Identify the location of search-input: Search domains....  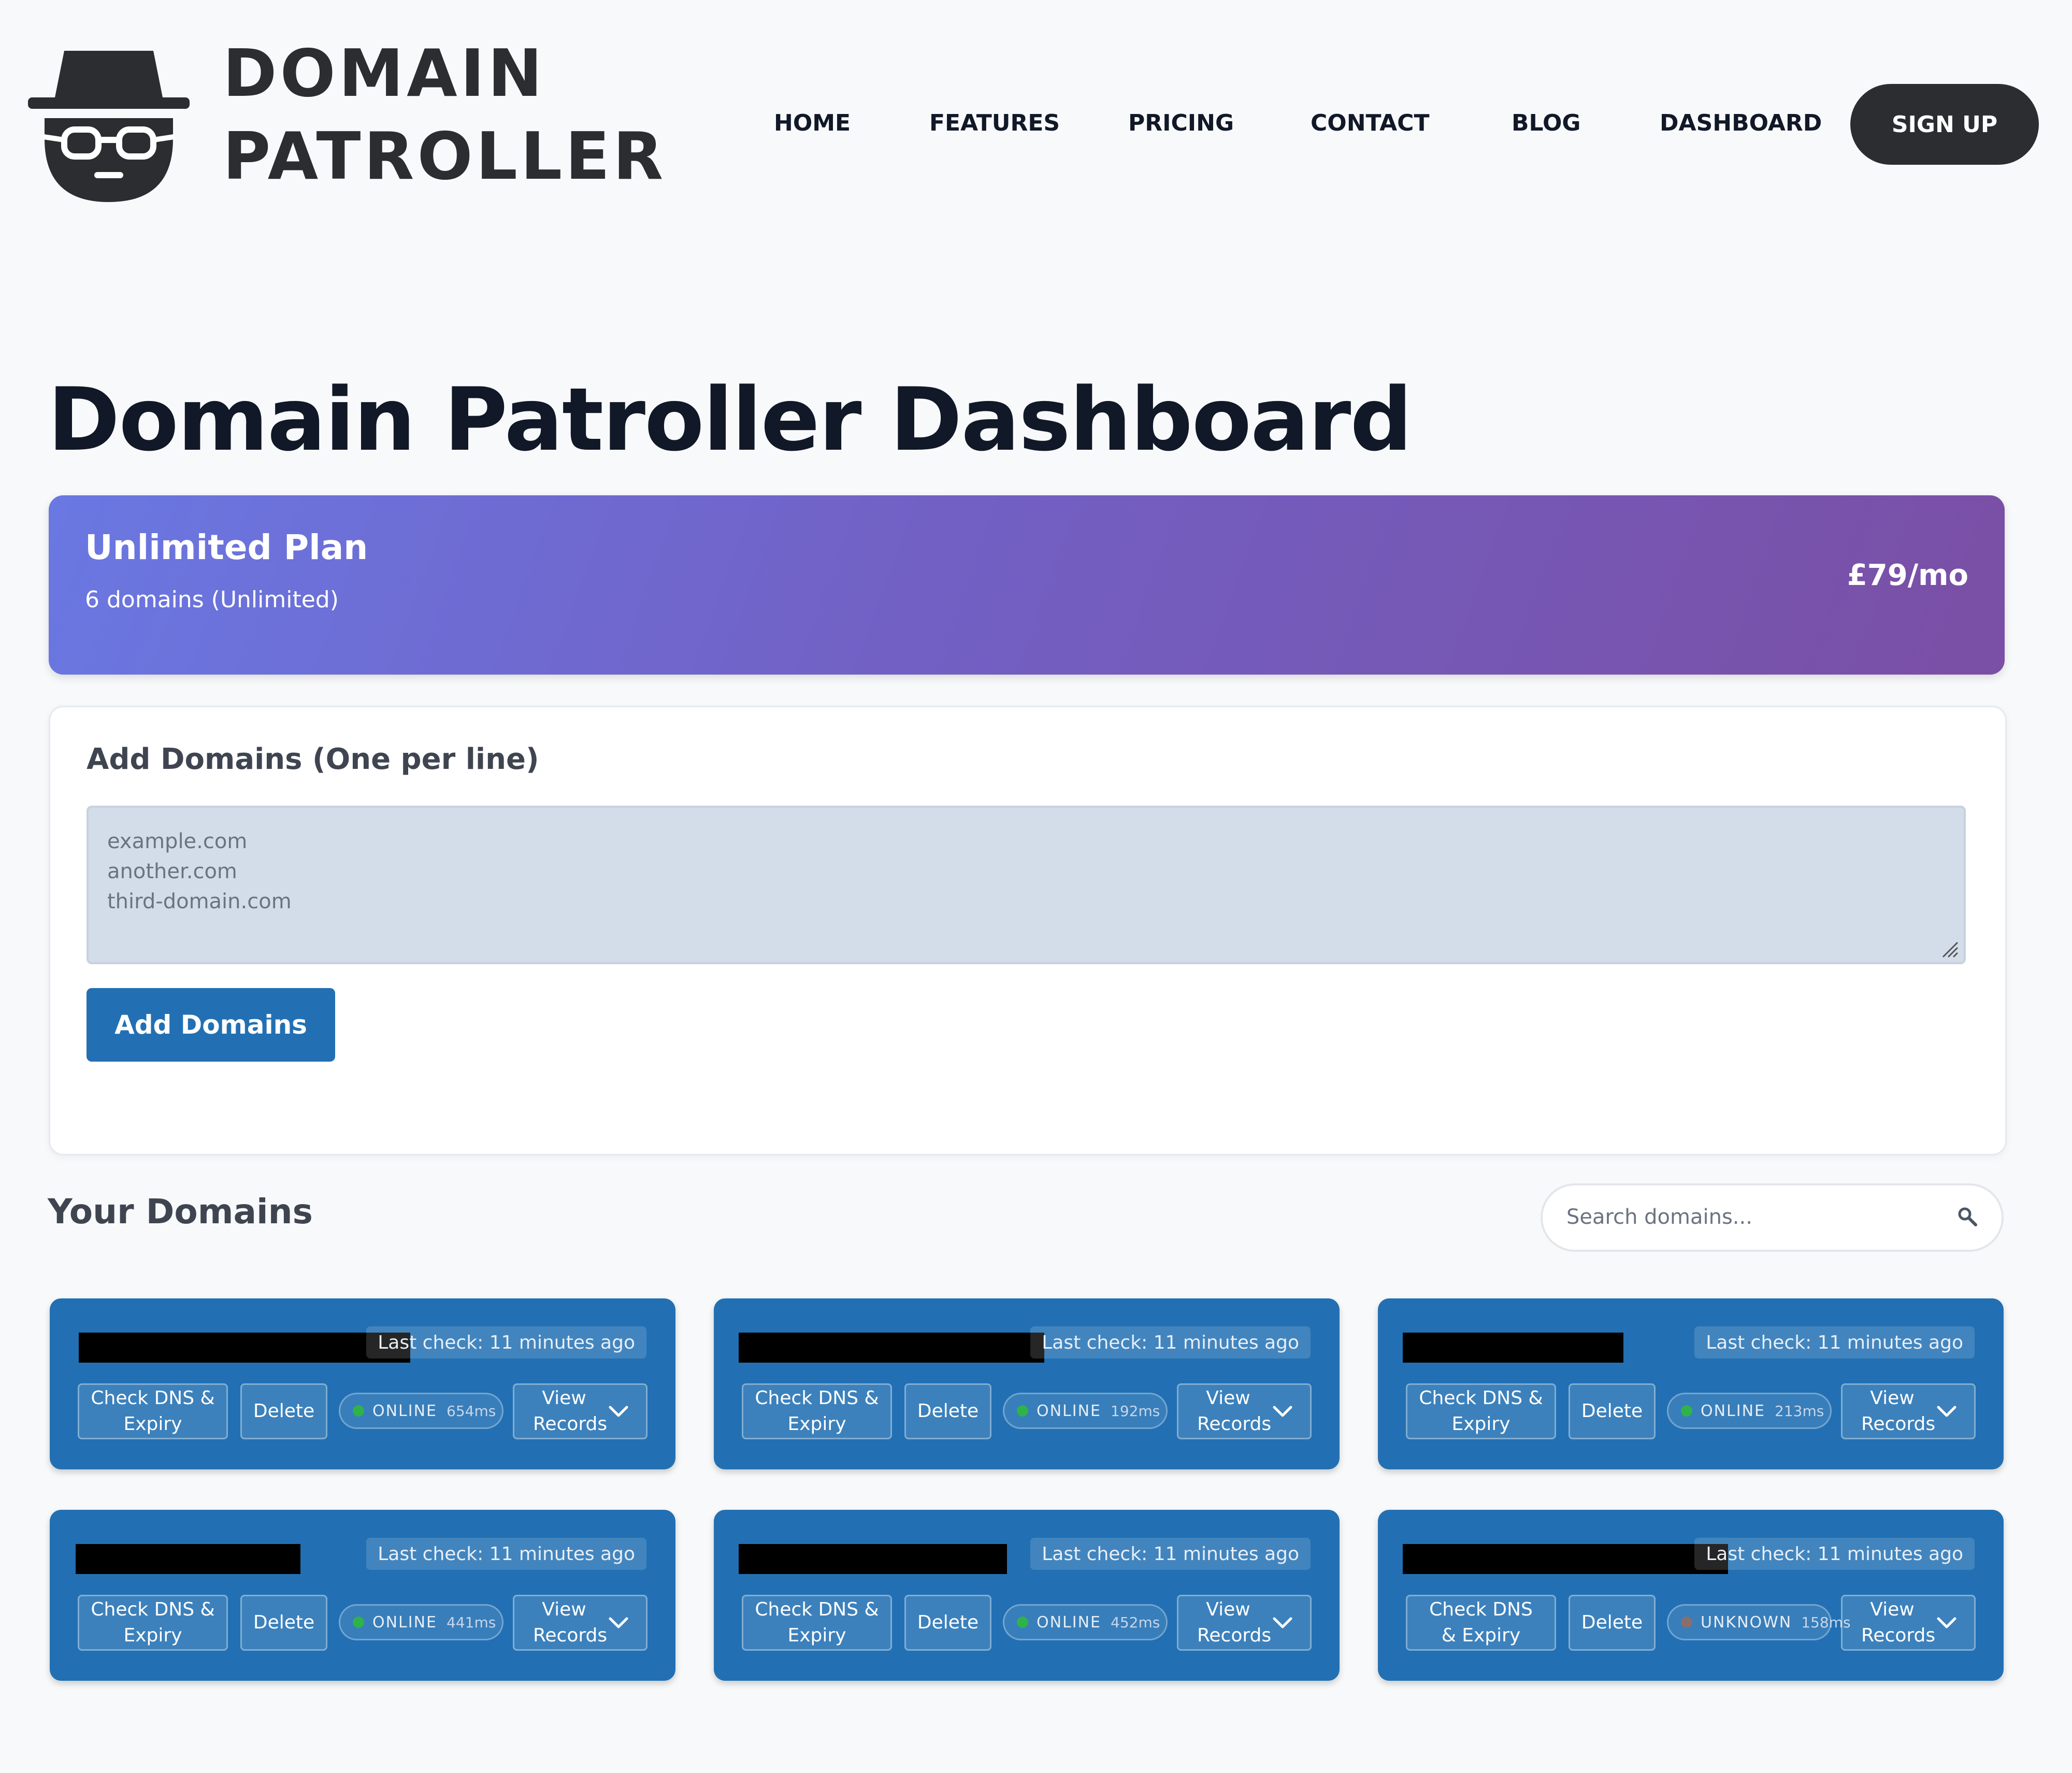
(1772, 1217).